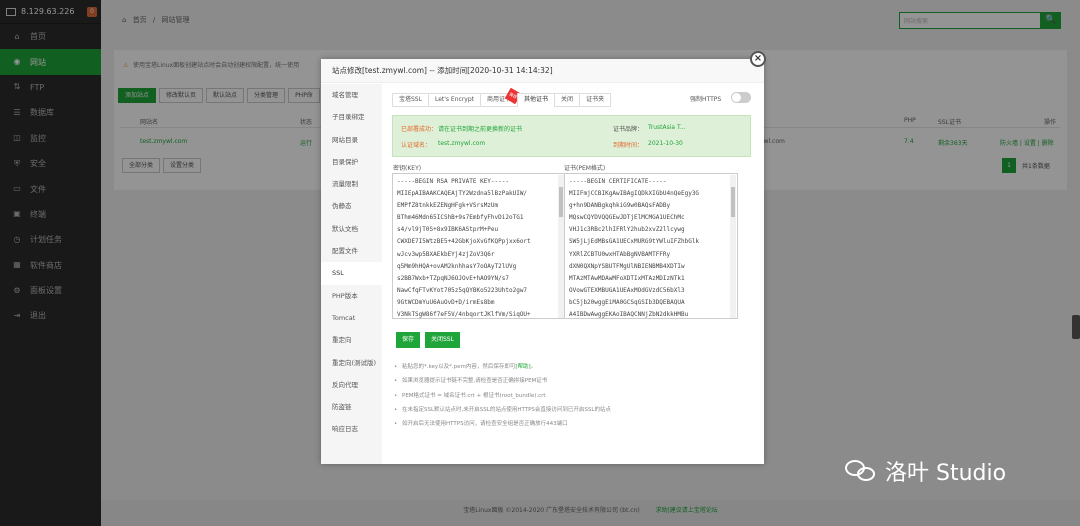 The height and width of the screenshot is (526, 1080). What do you see at coordinates (464, 315) in the screenshot?
I see `textarea-line: V3NkTSgW86f7eF5V/4nbqortJKlfVm/SiqOU+` at bounding box center [464, 315].